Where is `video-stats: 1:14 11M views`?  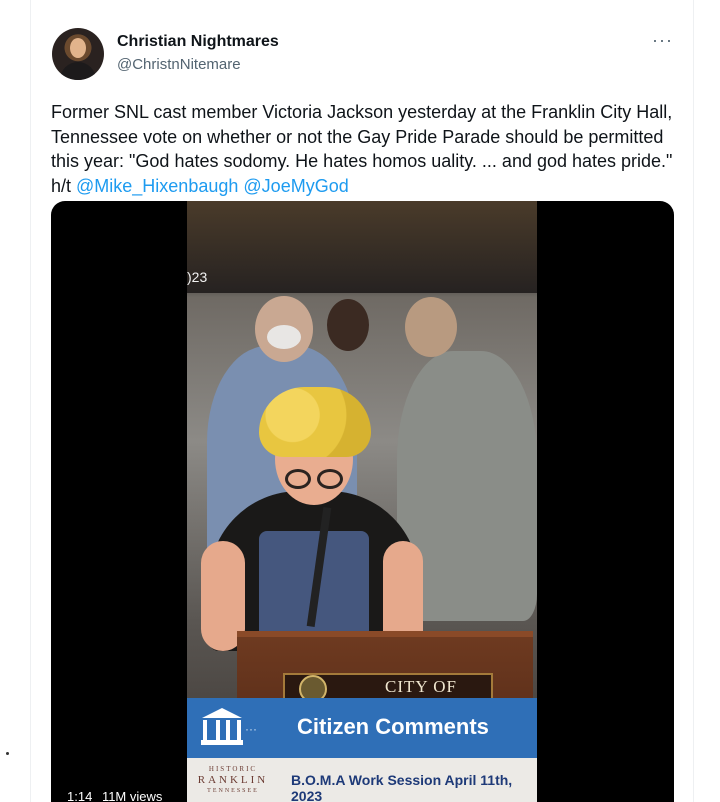
video-stats: 1:14 11M views is located at coordinates (114, 795).